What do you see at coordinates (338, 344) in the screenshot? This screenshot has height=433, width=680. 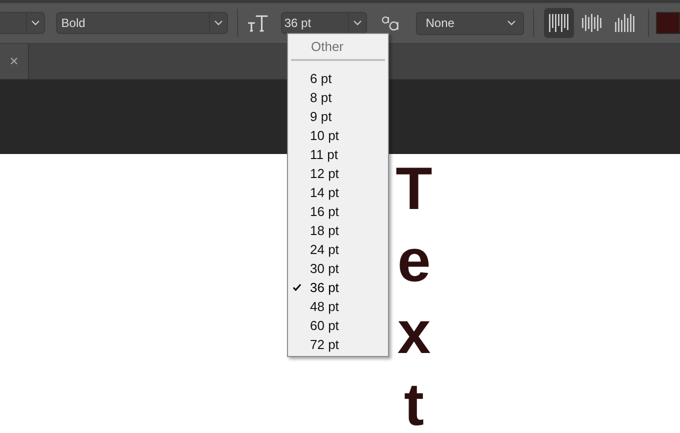 I see `menu-item: 72 pt` at bounding box center [338, 344].